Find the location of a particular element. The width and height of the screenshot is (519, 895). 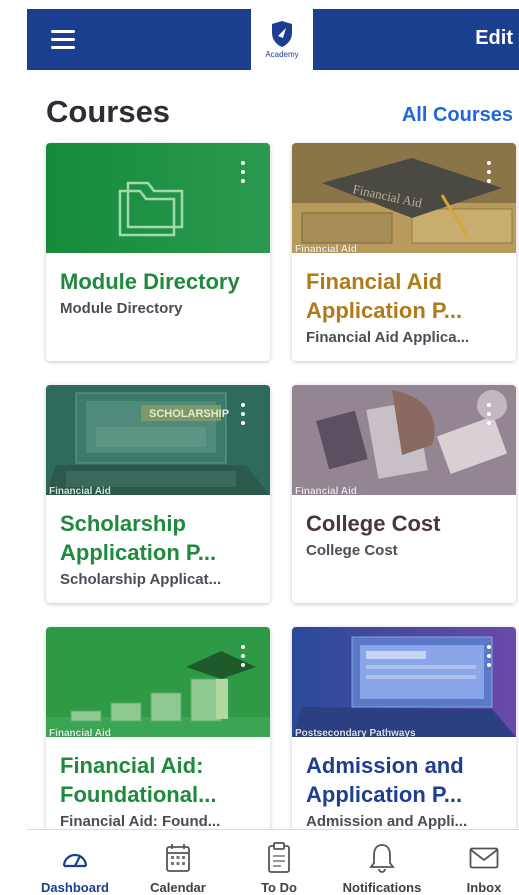

nav-calendar: Calendar is located at coordinates (178, 867).